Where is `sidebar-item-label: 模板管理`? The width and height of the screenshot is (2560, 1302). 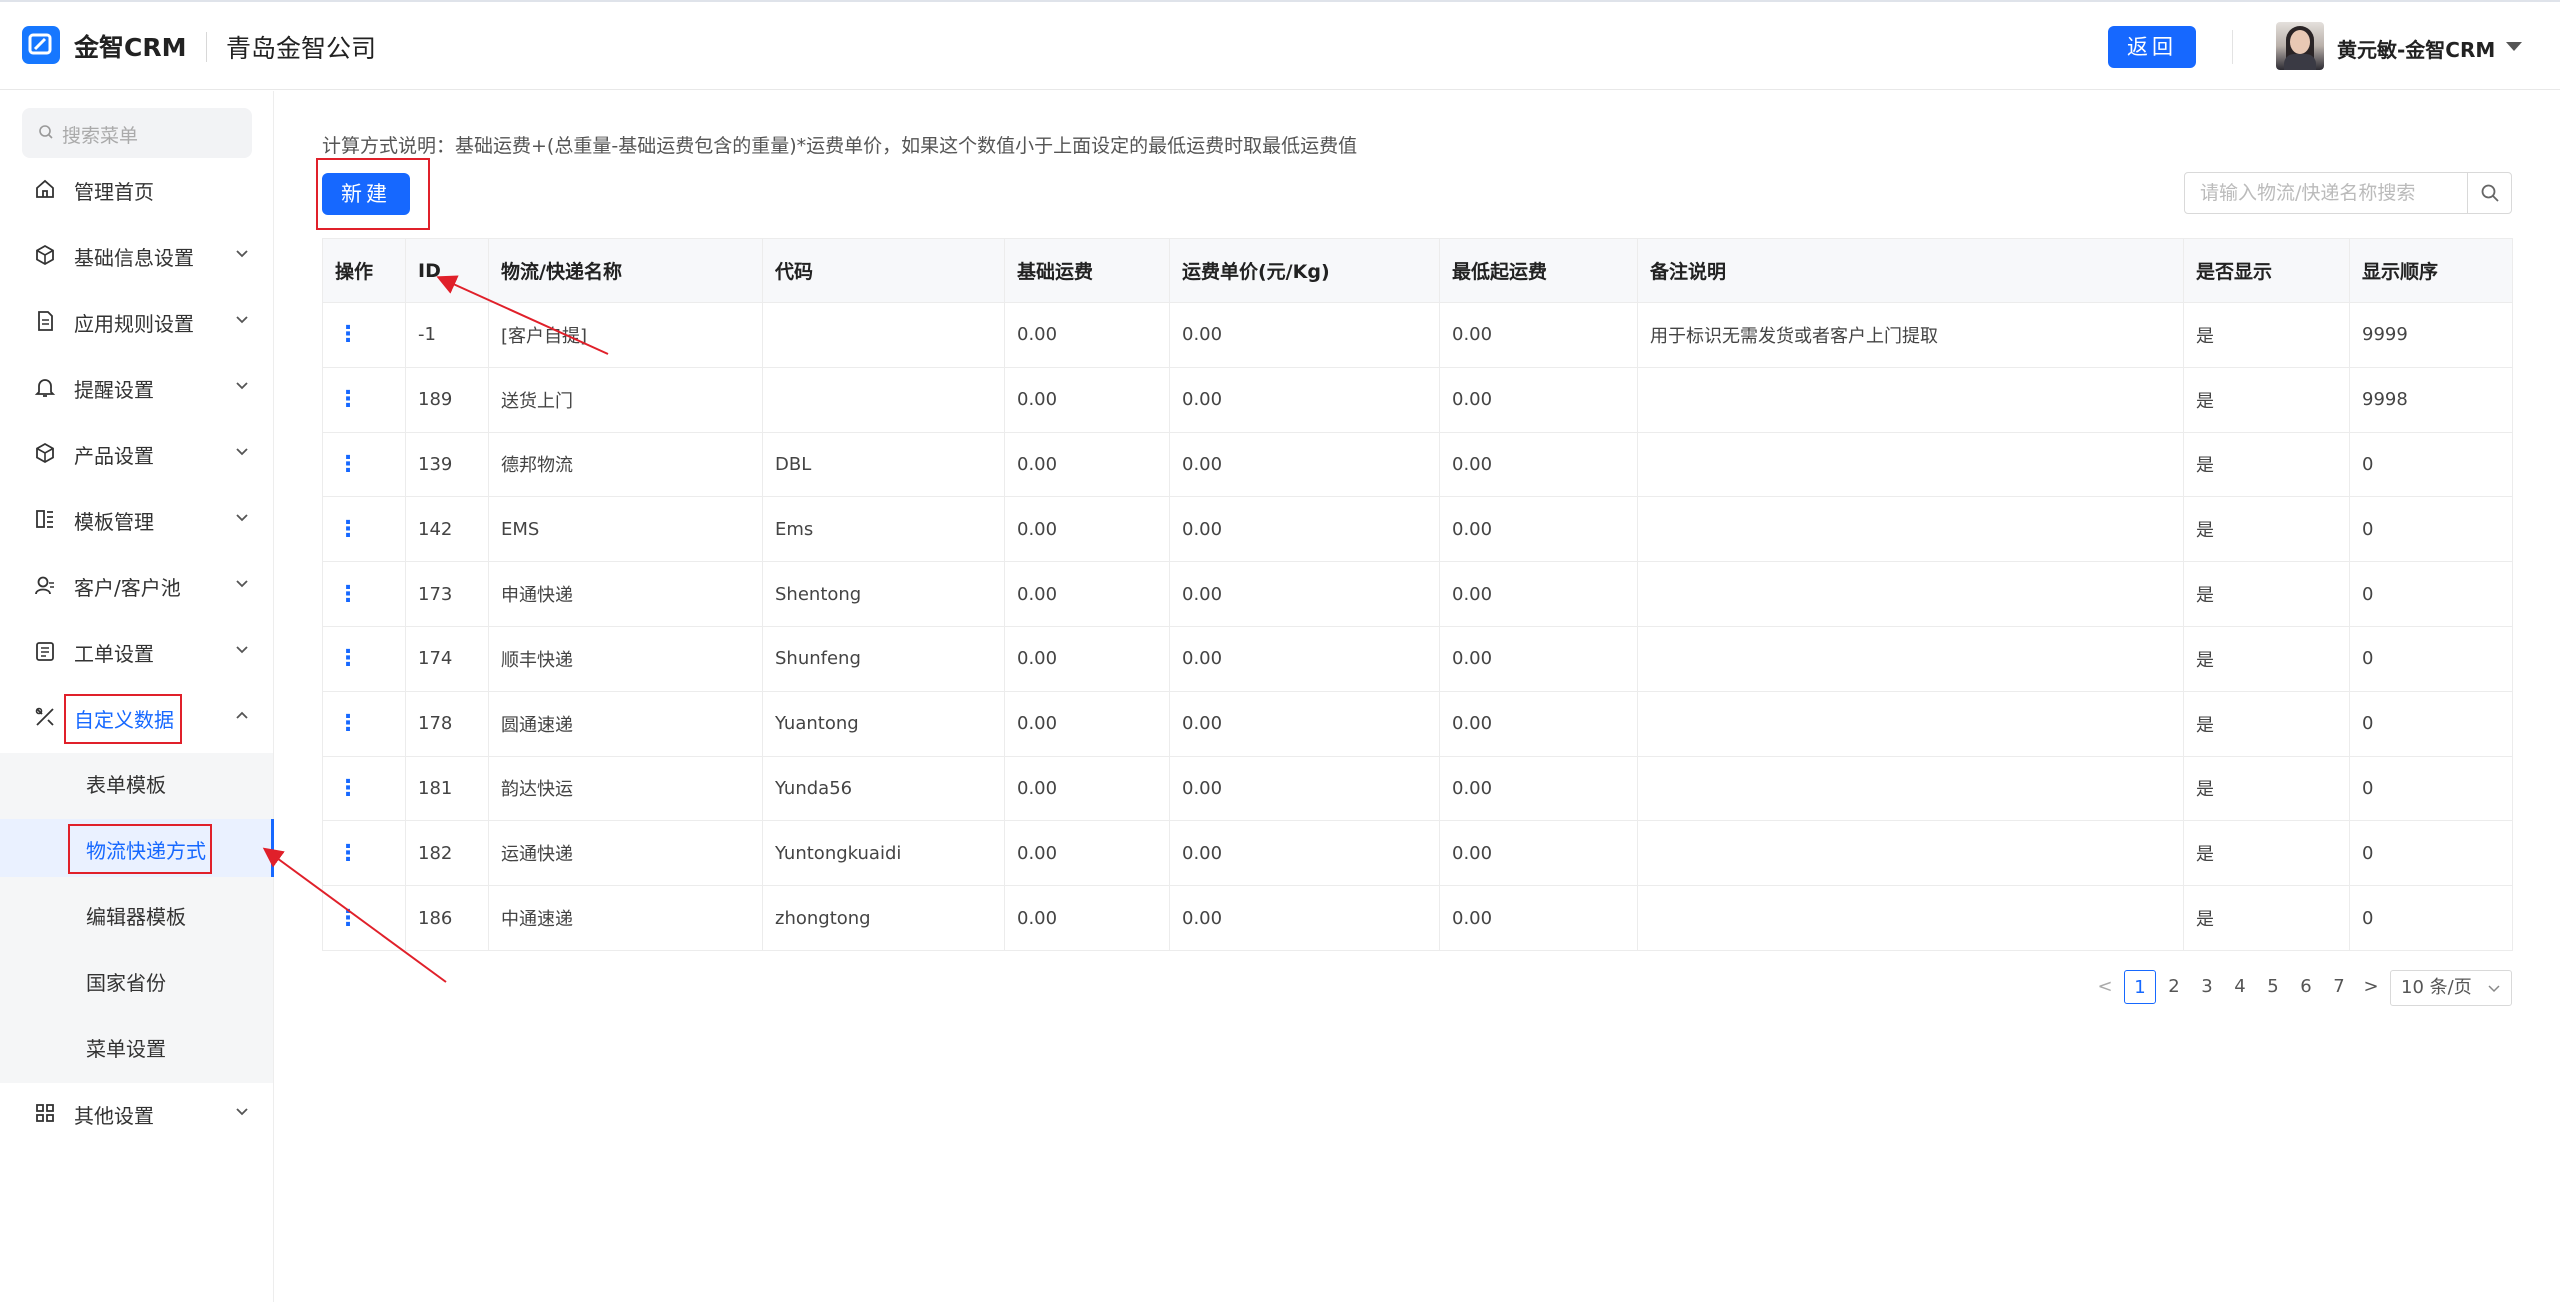
sidebar-item-label: 模板管理 is located at coordinates (114, 522).